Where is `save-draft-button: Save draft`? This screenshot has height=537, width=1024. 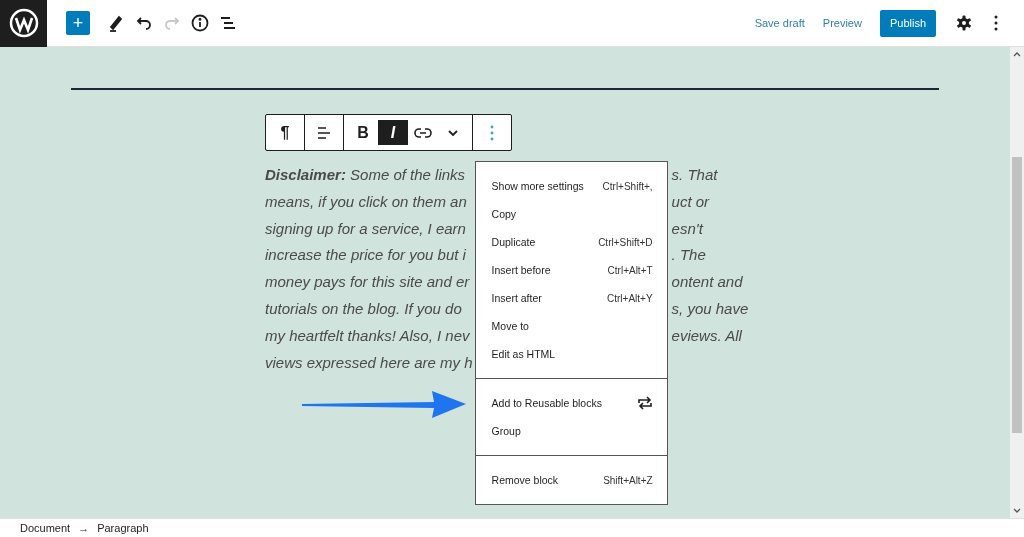
save-draft-button: Save draft is located at coordinates (779, 23).